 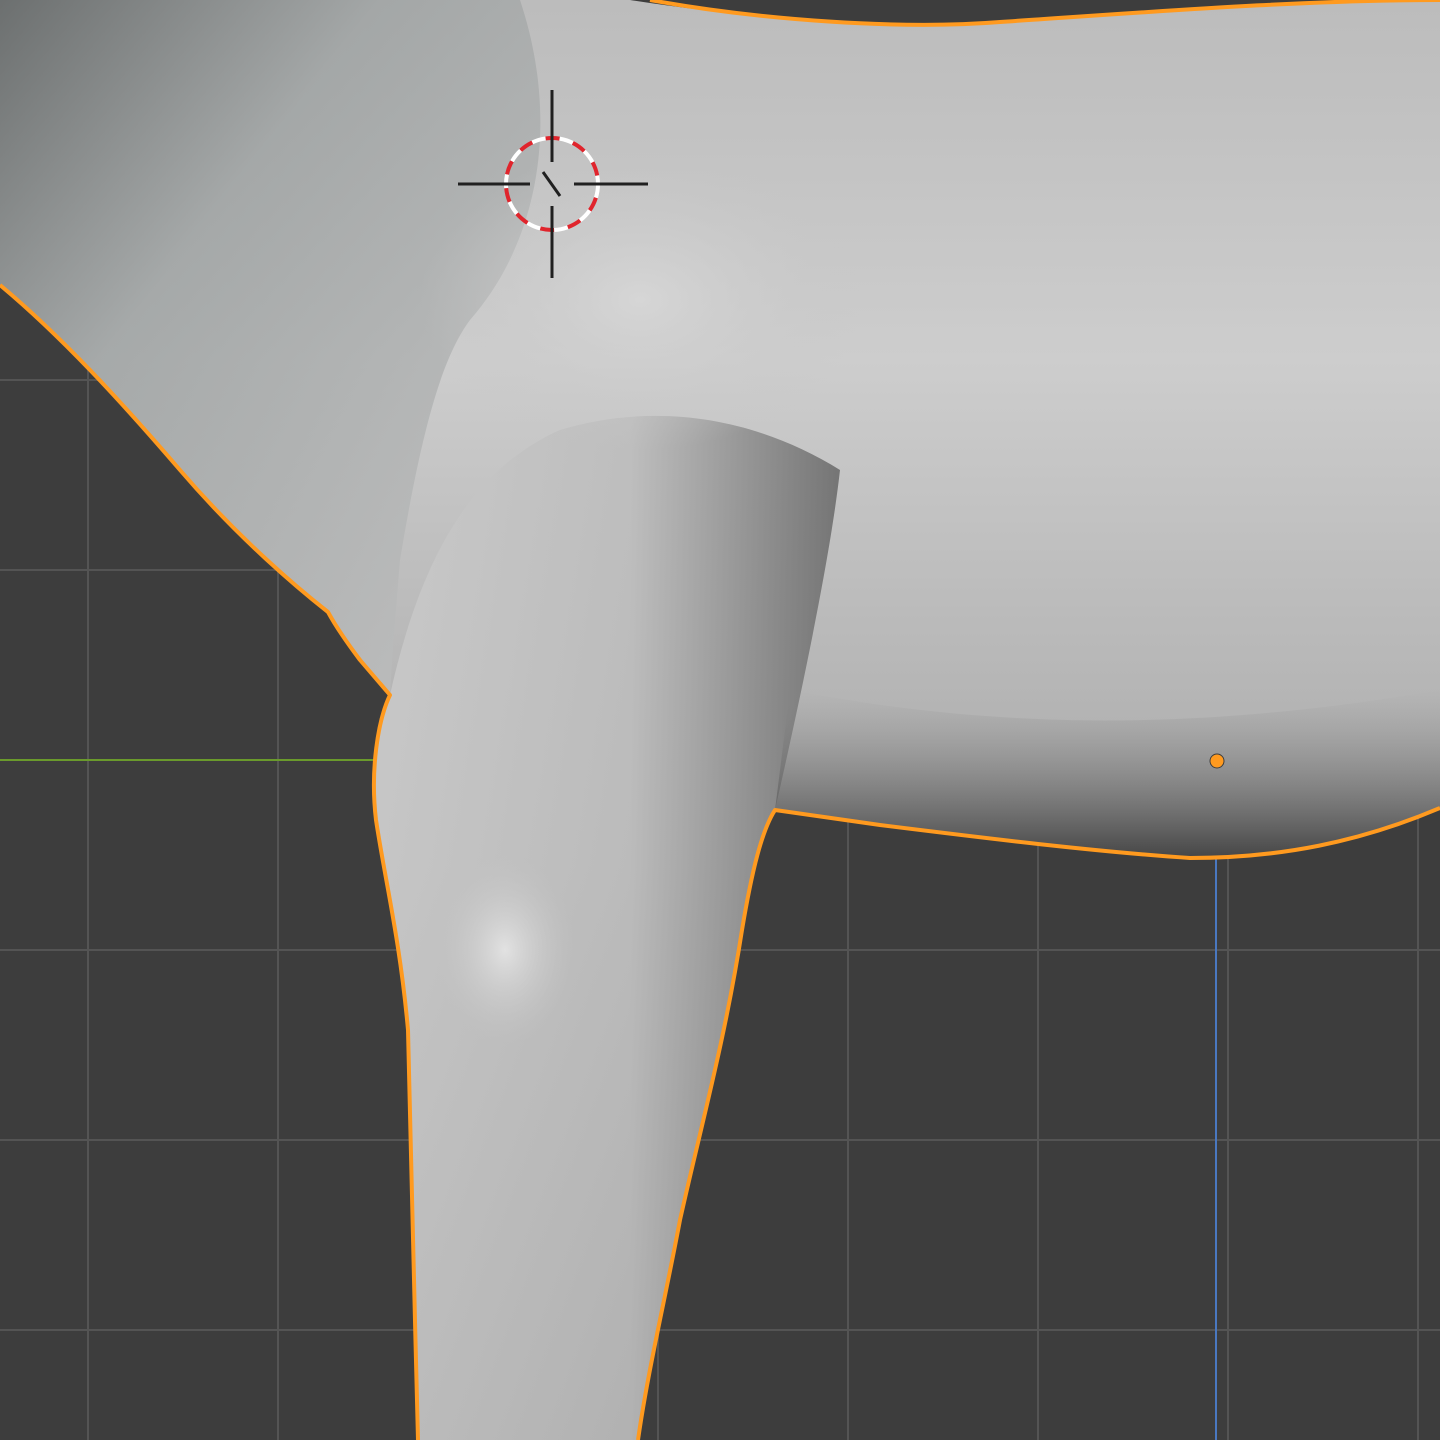 I want to click on horse-shoulder-highlight, so click(x=640, y=300).